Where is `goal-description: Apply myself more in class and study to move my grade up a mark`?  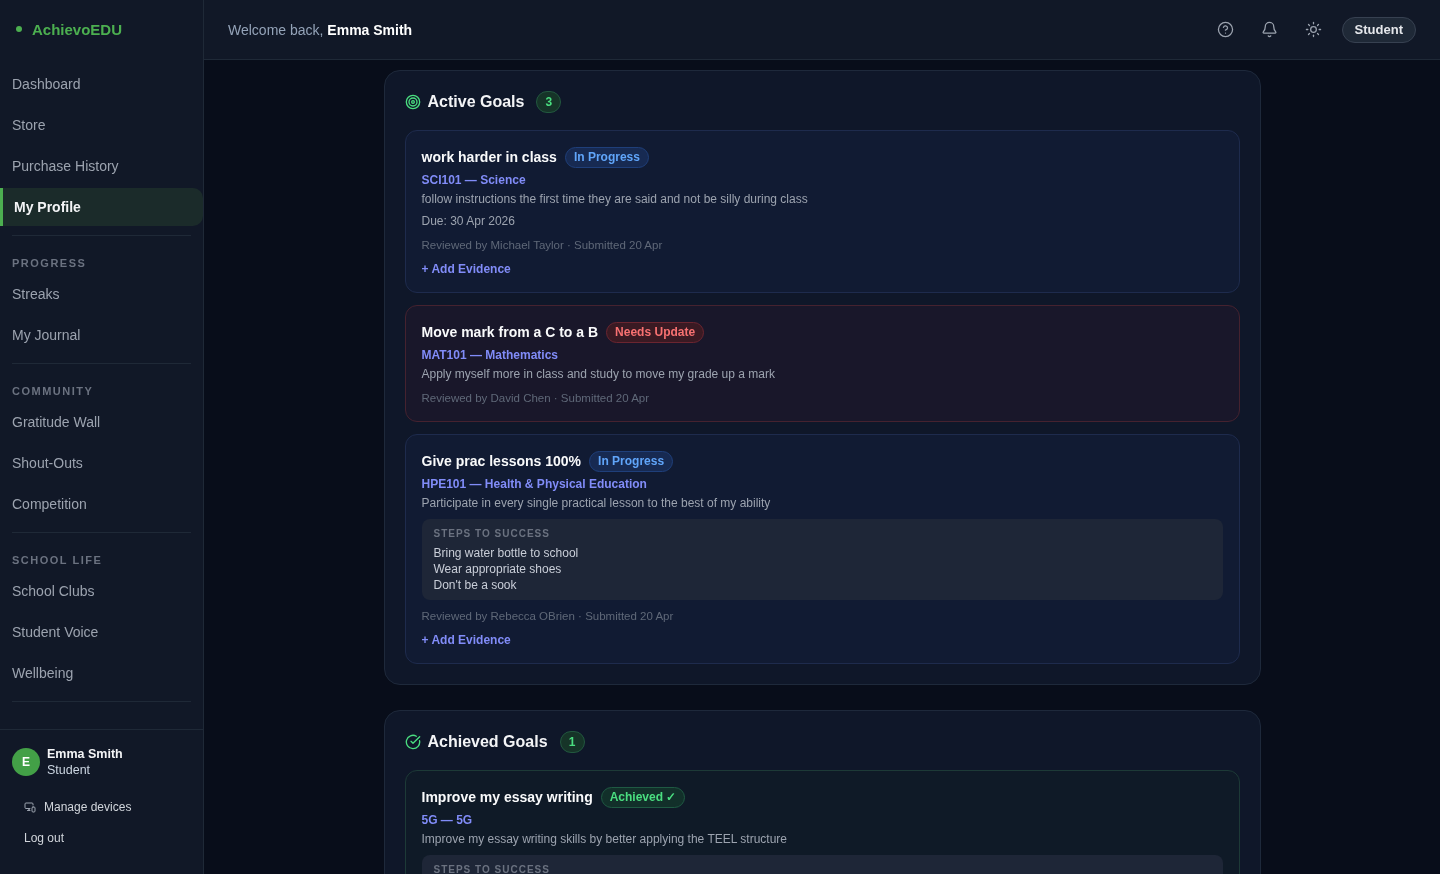
goal-description: Apply myself more in class and study to move my grade up a mark is located at coordinates (598, 374).